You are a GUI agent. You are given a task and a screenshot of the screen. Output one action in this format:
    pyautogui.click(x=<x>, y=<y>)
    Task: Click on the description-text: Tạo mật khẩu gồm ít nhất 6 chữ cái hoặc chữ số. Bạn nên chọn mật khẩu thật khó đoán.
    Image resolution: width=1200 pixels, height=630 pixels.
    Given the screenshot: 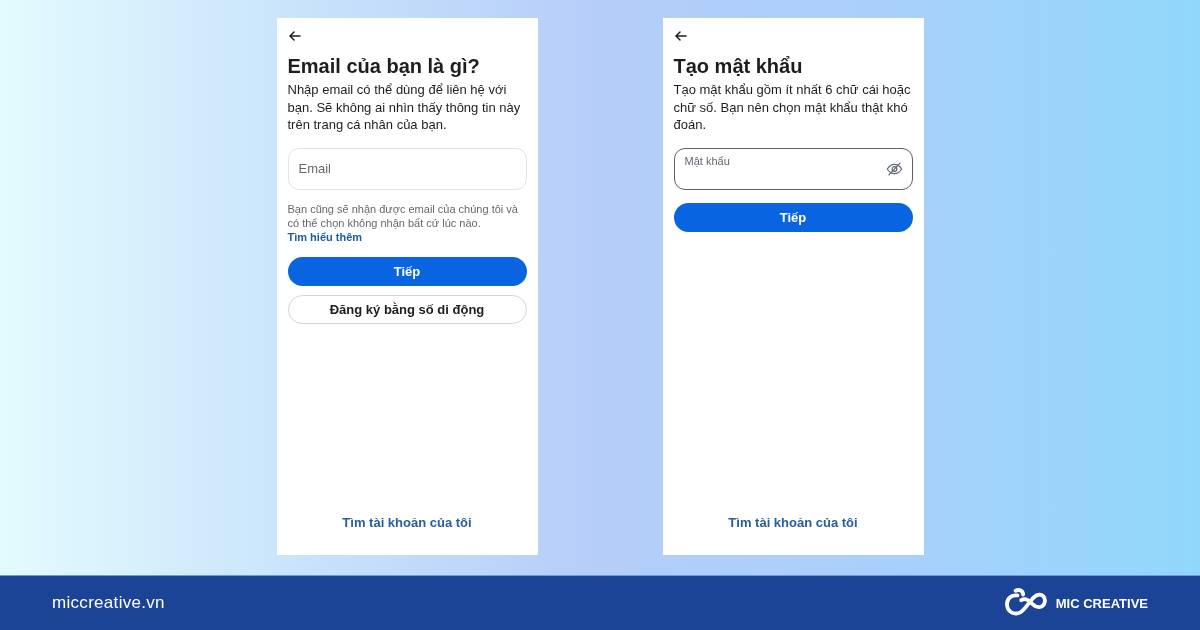 What is the action you would take?
    pyautogui.click(x=792, y=107)
    